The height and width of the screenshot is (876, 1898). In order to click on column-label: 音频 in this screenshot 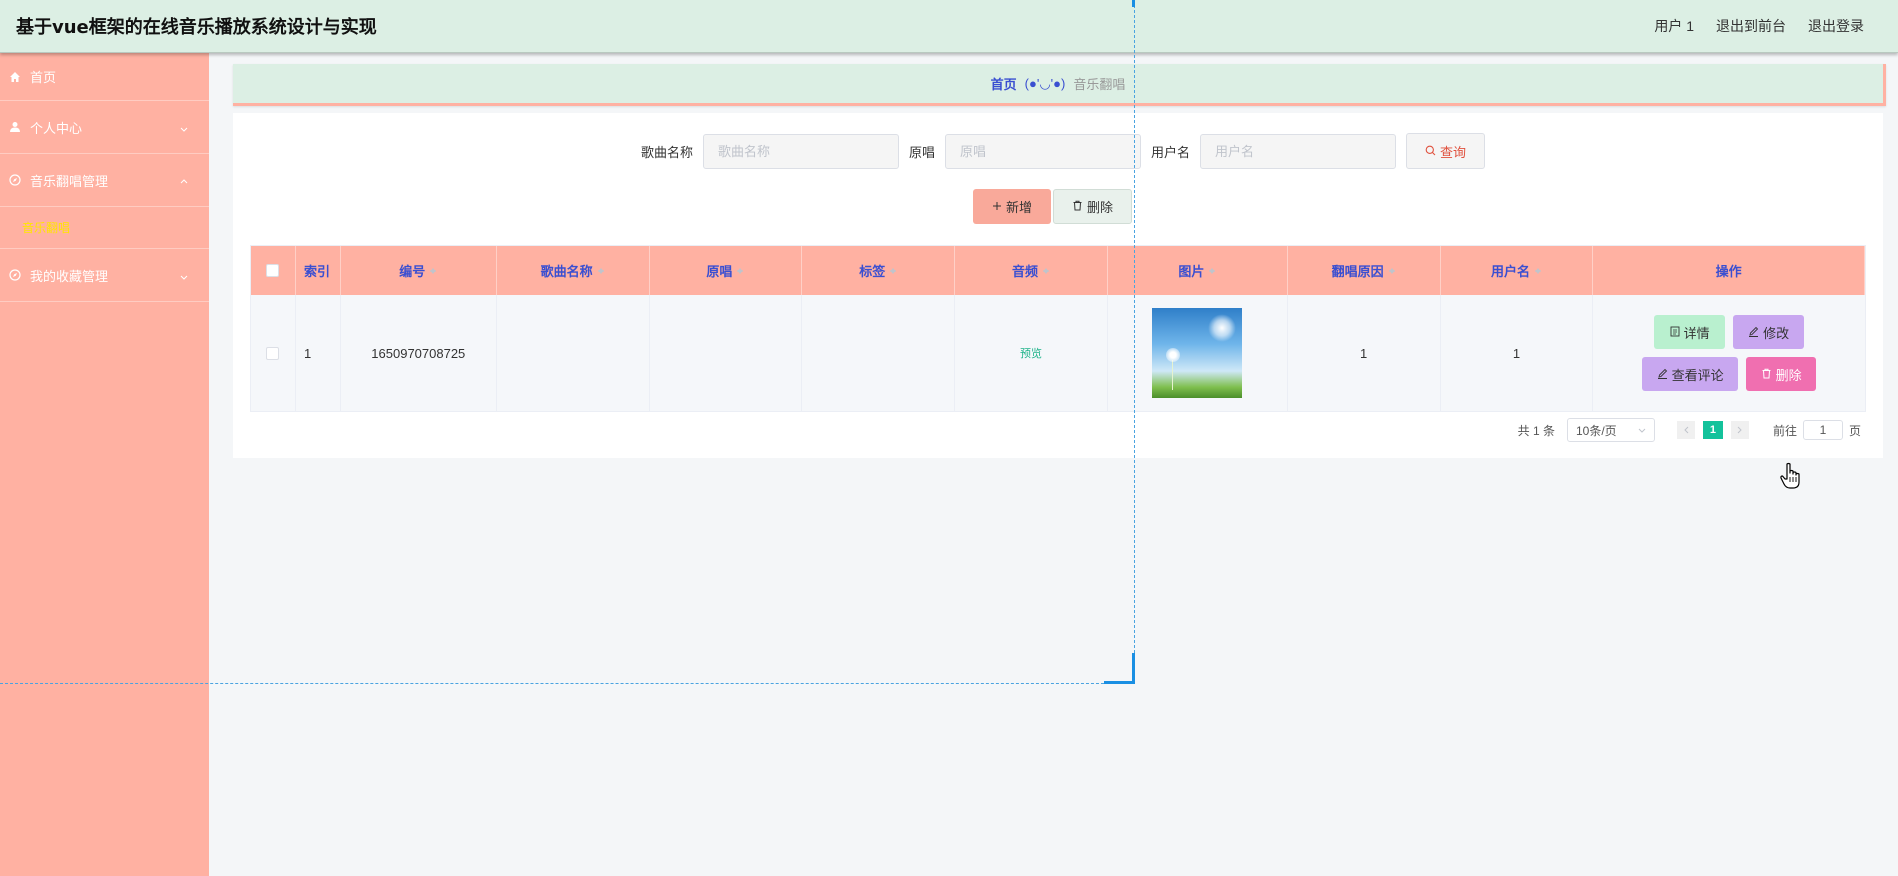, I will do `click(1025, 271)`.